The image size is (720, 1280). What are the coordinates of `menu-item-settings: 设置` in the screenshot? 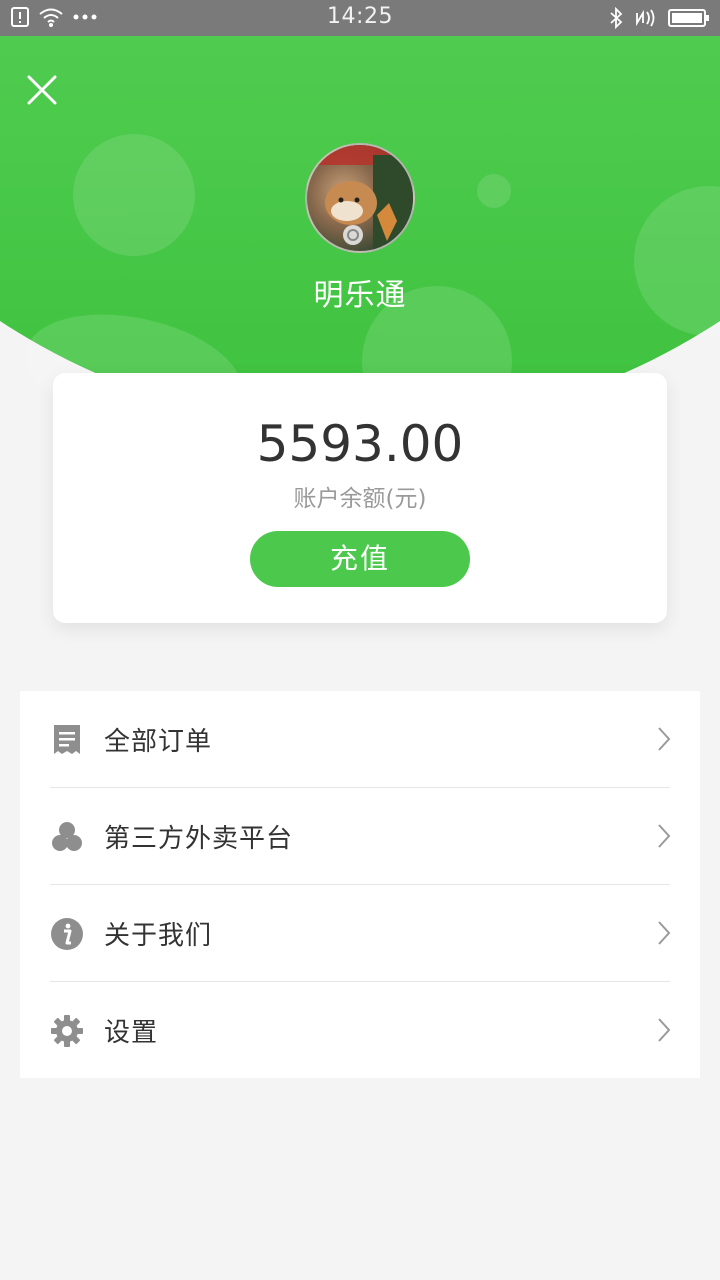 It's located at (360, 1030).